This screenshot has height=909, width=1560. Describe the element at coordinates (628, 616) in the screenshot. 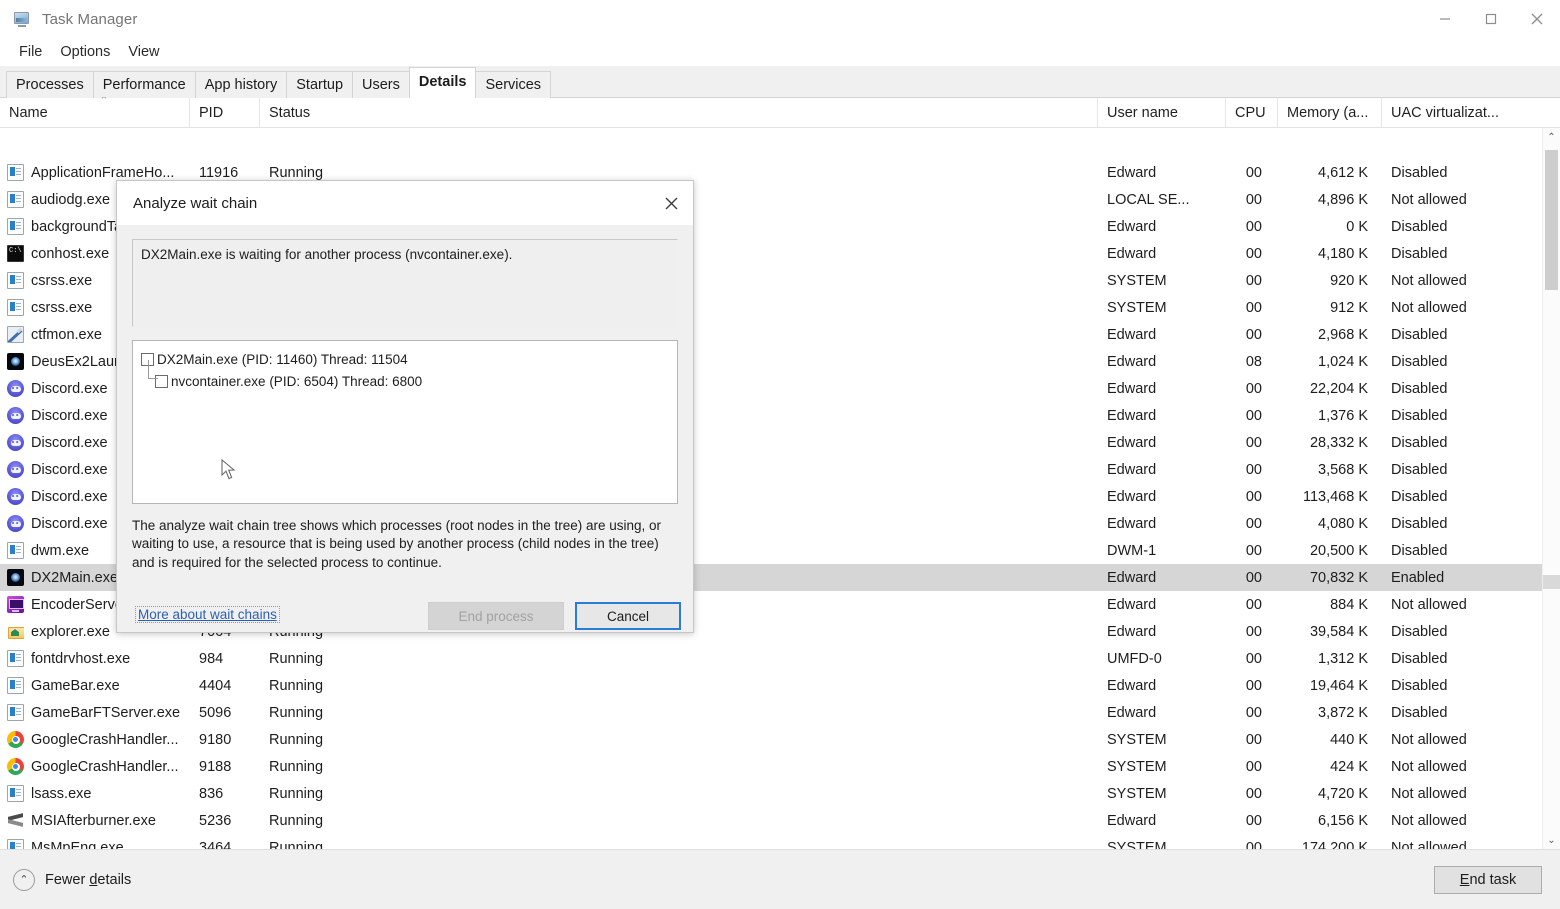

I see `cancel-button: Cancel` at that location.